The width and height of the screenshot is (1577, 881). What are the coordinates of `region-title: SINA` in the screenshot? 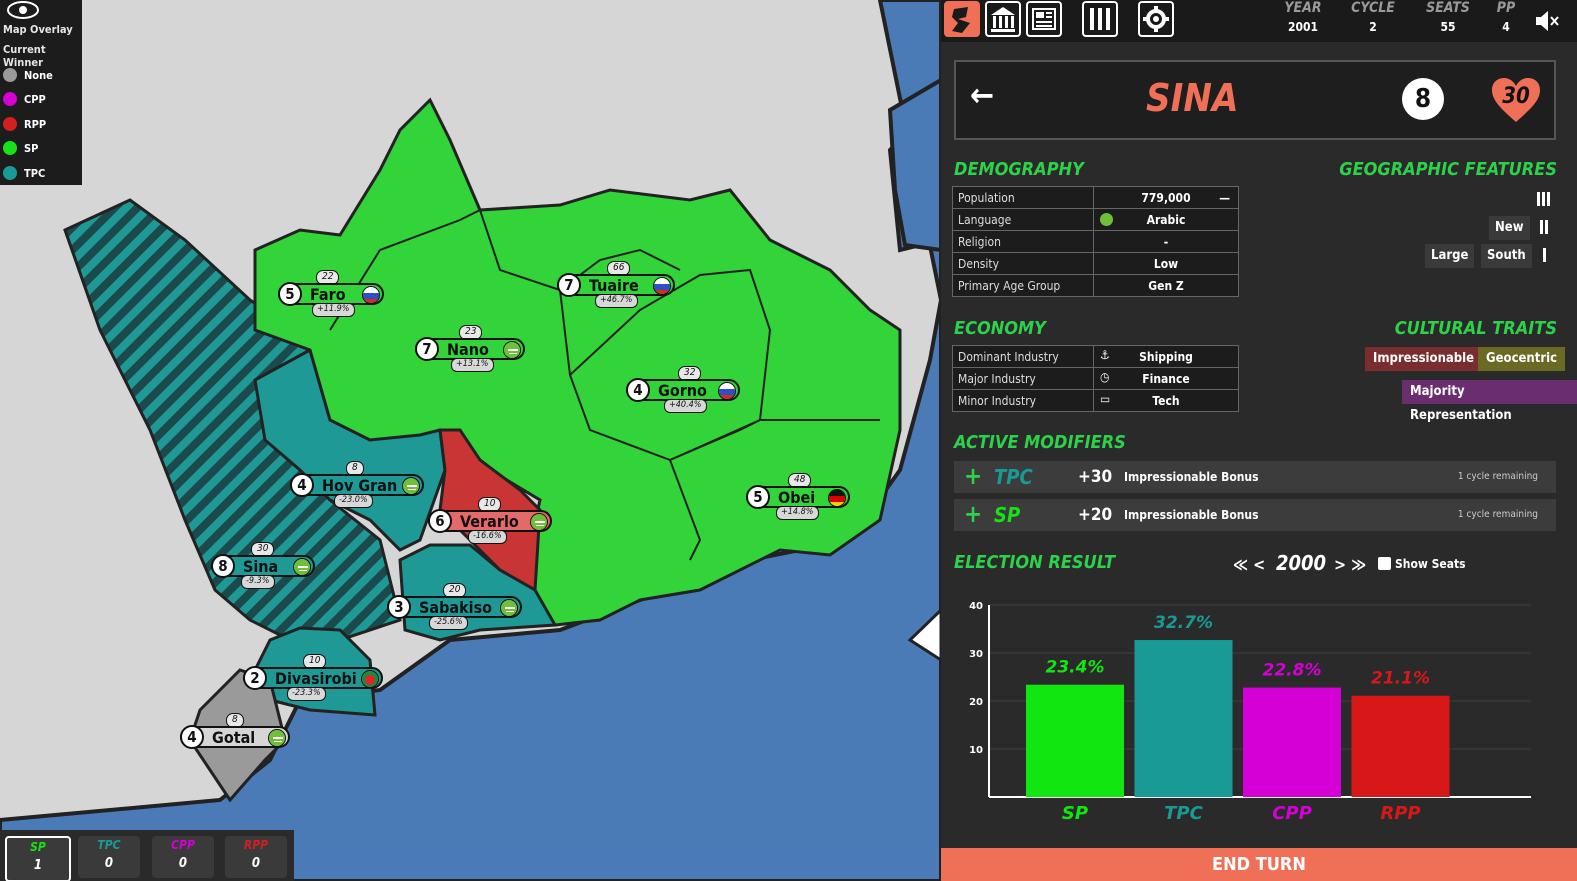 It's located at (1192, 98).